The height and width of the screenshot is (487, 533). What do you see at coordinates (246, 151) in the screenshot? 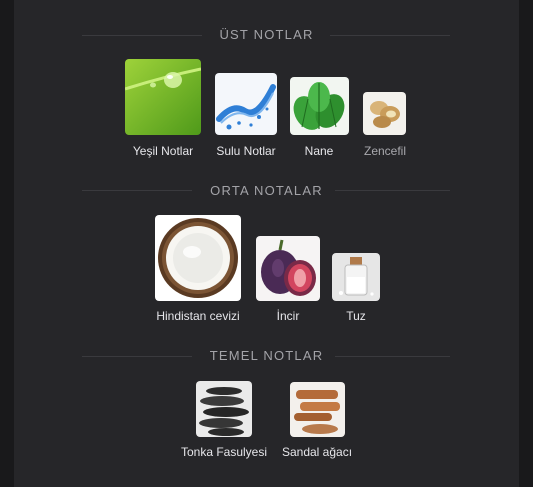
I see `note-label: Sulu Notlar` at bounding box center [246, 151].